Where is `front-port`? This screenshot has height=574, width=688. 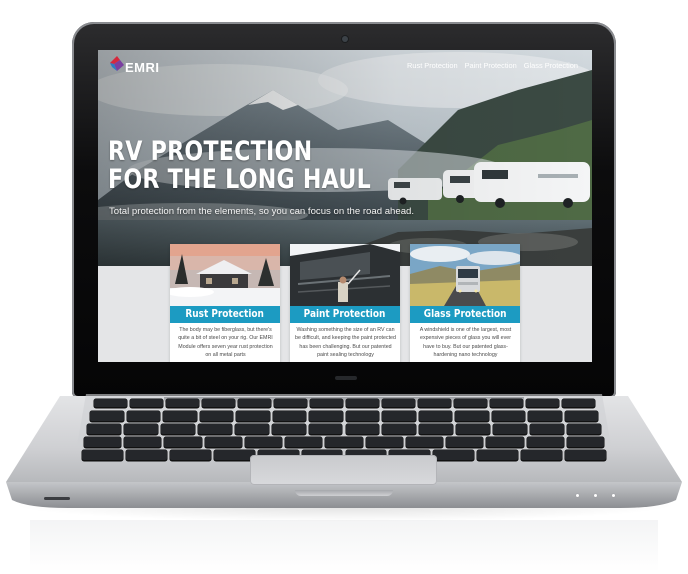 front-port is located at coordinates (57, 498).